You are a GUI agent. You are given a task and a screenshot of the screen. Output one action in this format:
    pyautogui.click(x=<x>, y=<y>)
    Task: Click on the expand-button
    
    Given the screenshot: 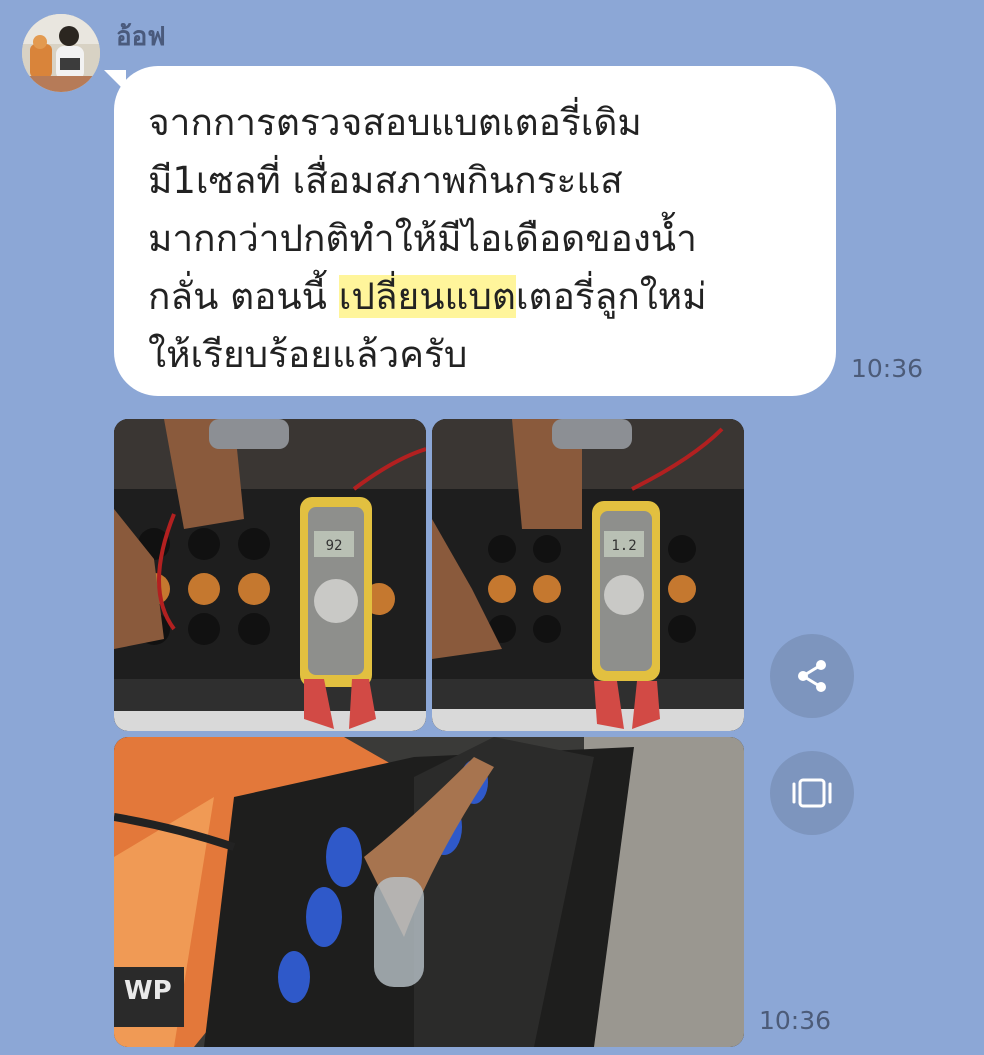 What is the action you would take?
    pyautogui.click(x=812, y=793)
    